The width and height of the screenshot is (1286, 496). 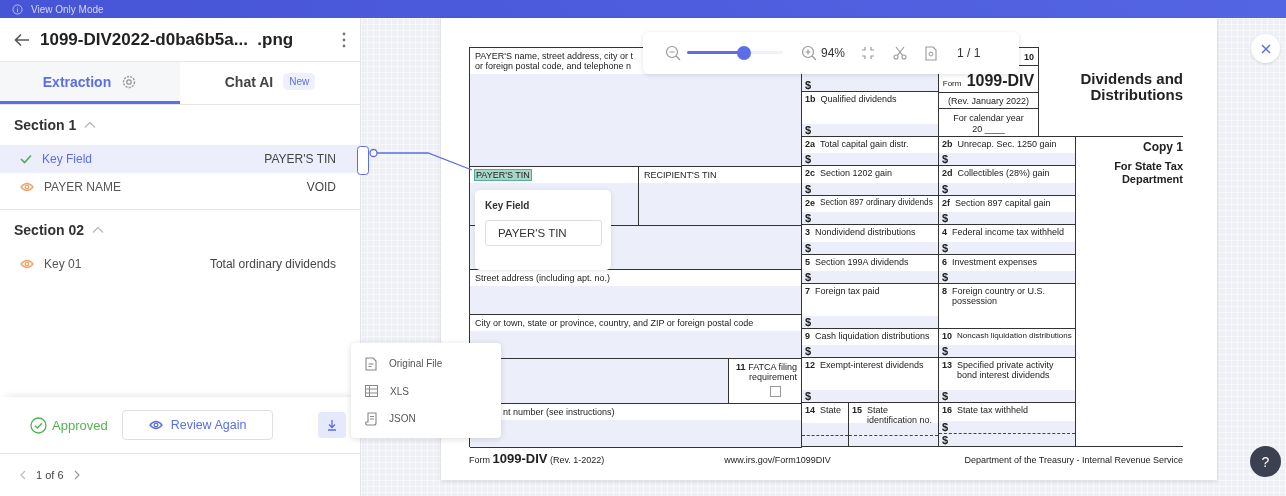 I want to click on form-label: or foreign postal code, and telephone n, so click(x=554, y=66).